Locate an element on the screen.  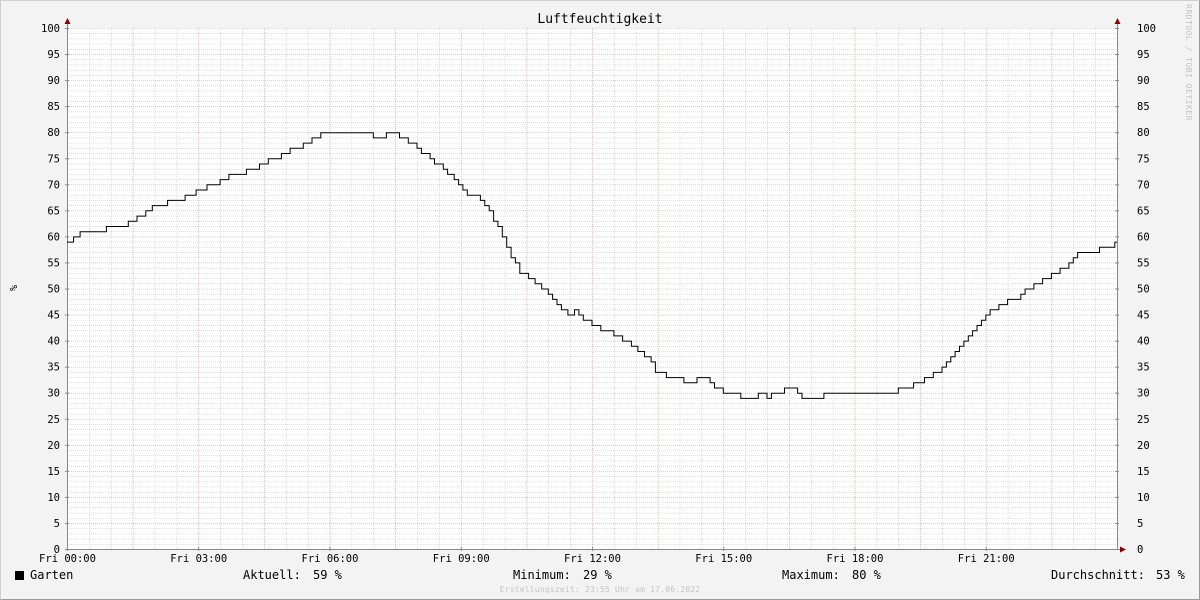
y-tick-label-right: 15 is located at coordinates (1143, 472).